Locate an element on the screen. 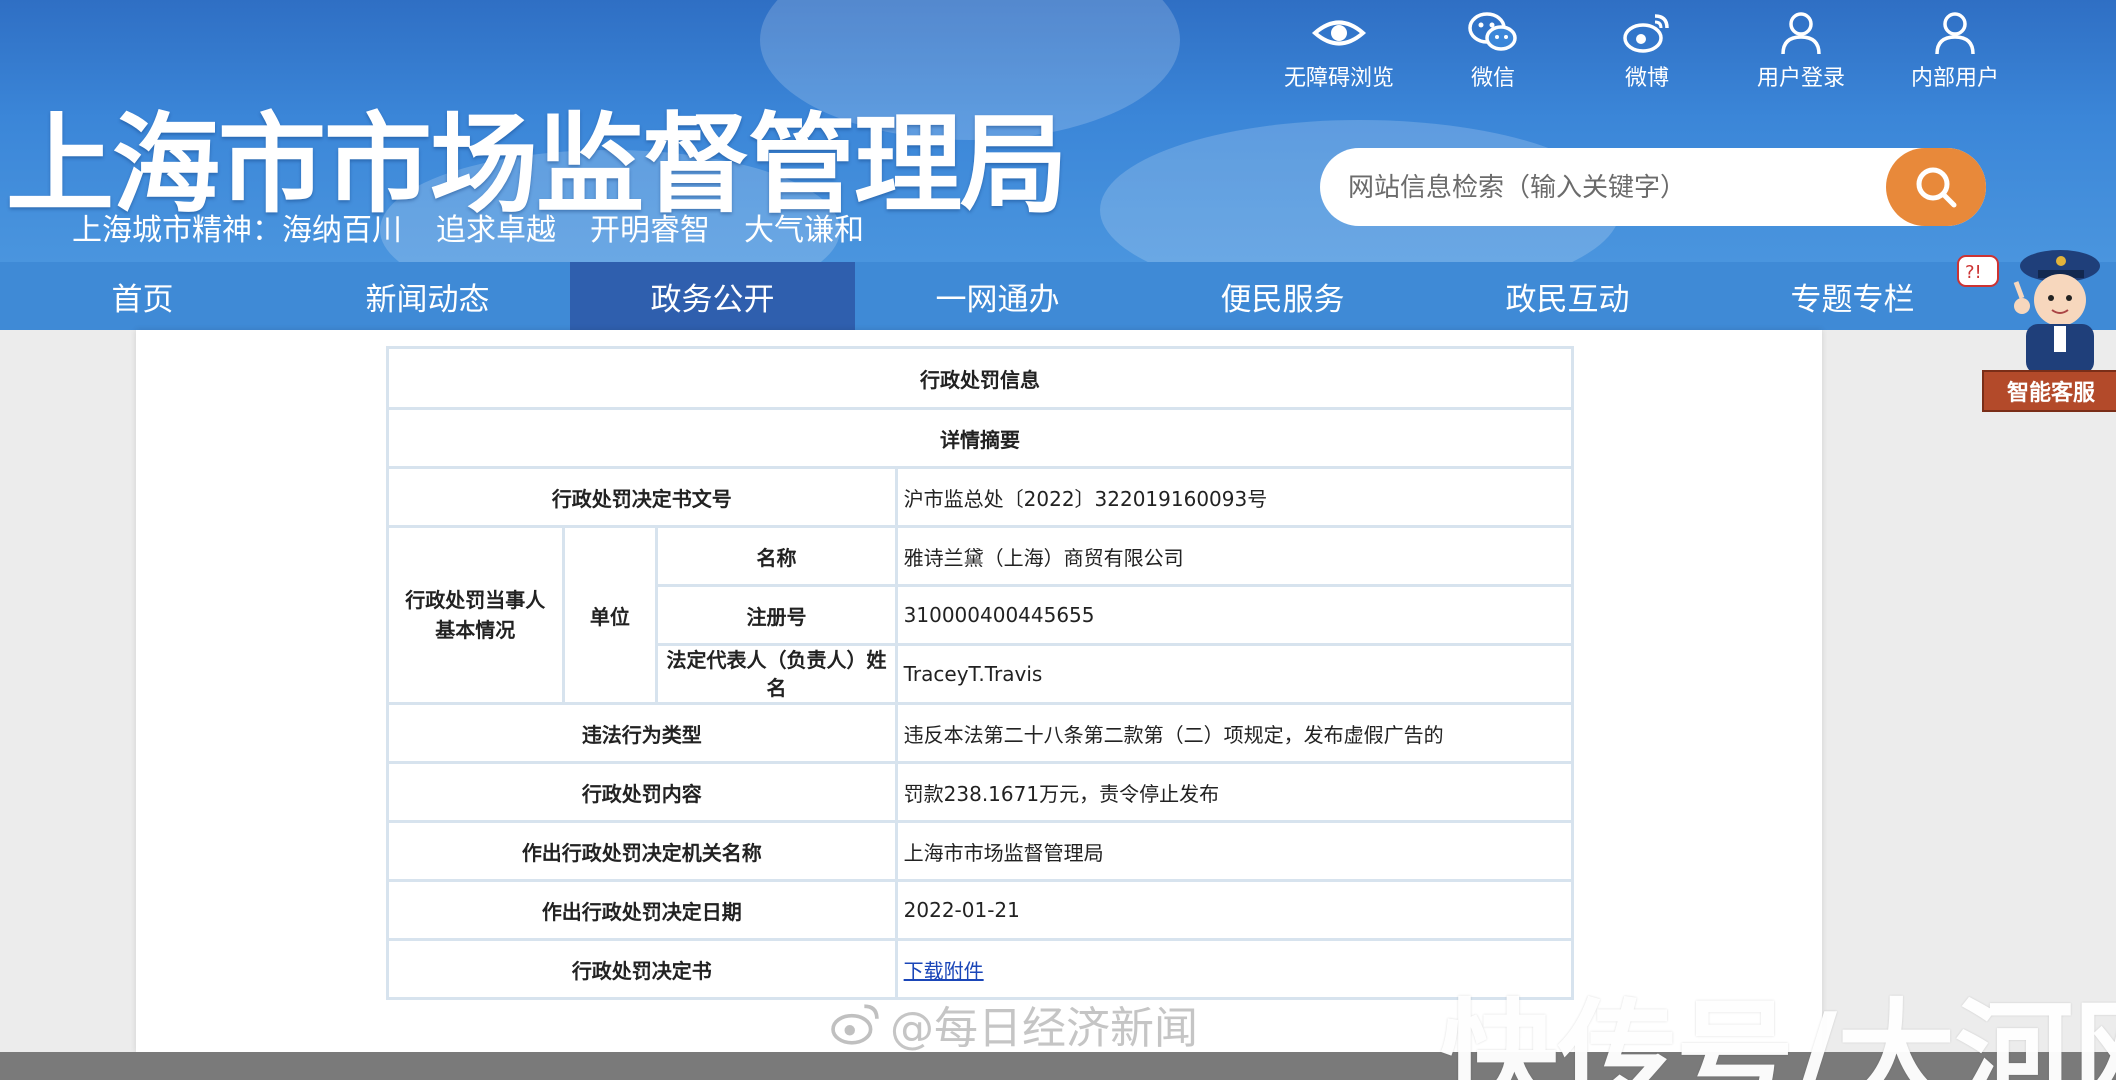 The width and height of the screenshot is (2116, 1080). nav-item-news: 新闻动态 is located at coordinates (427, 296).